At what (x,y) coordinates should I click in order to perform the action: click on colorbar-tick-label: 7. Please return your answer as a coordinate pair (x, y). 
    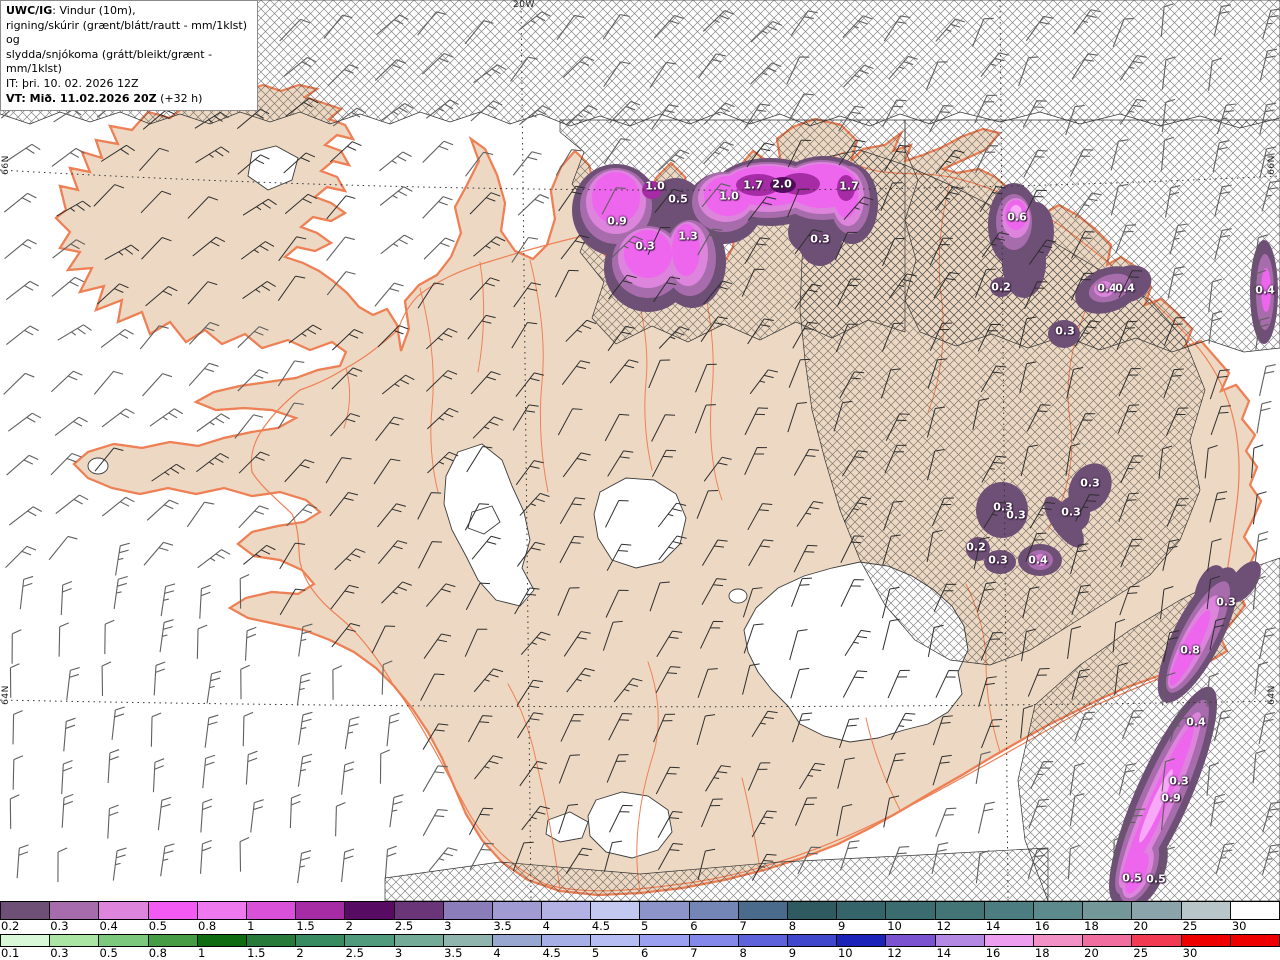
    Looking at the image, I should click on (694, 953).